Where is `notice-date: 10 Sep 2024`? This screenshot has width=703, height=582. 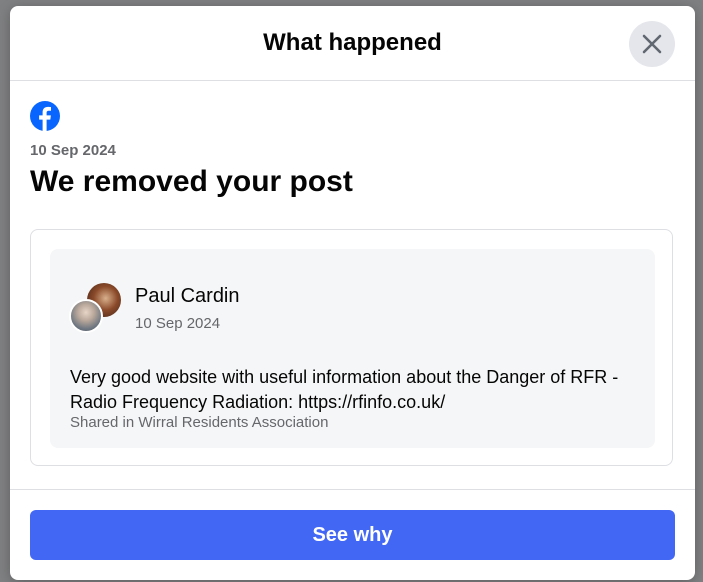 notice-date: 10 Sep 2024 is located at coordinates (73, 150).